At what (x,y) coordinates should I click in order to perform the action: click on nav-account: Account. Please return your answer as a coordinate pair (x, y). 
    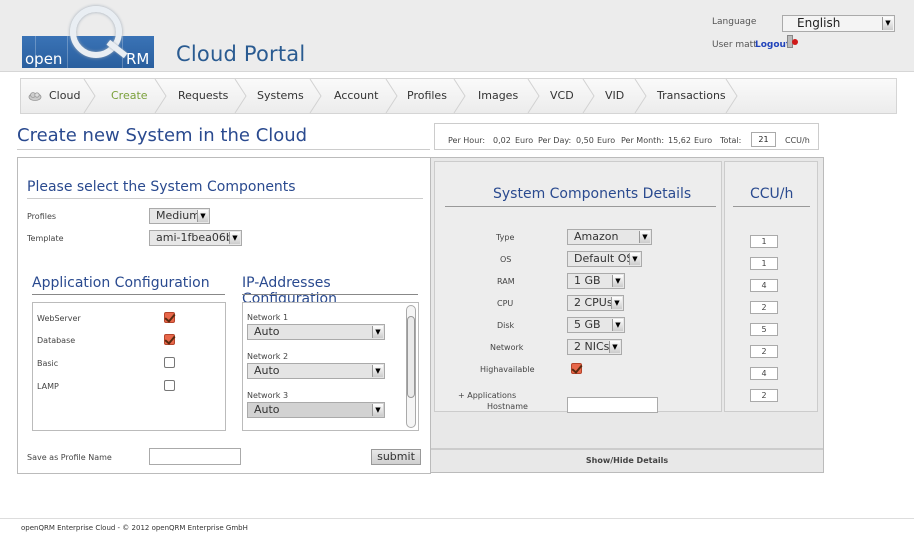
    Looking at the image, I should click on (356, 96).